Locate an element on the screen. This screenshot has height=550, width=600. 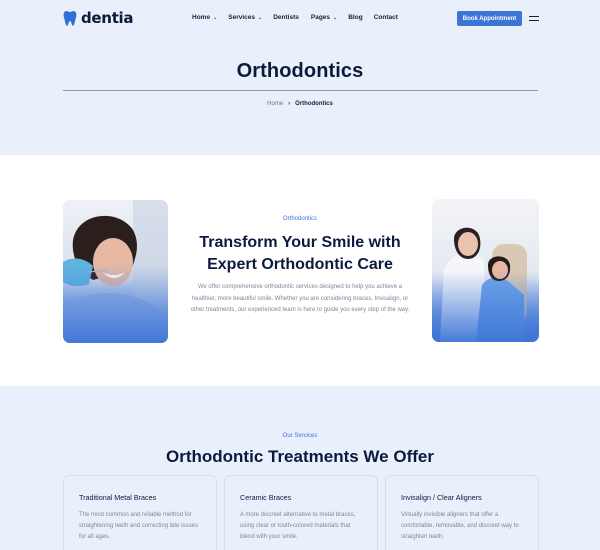
breadcrumb-home-link: Home is located at coordinates (275, 104).